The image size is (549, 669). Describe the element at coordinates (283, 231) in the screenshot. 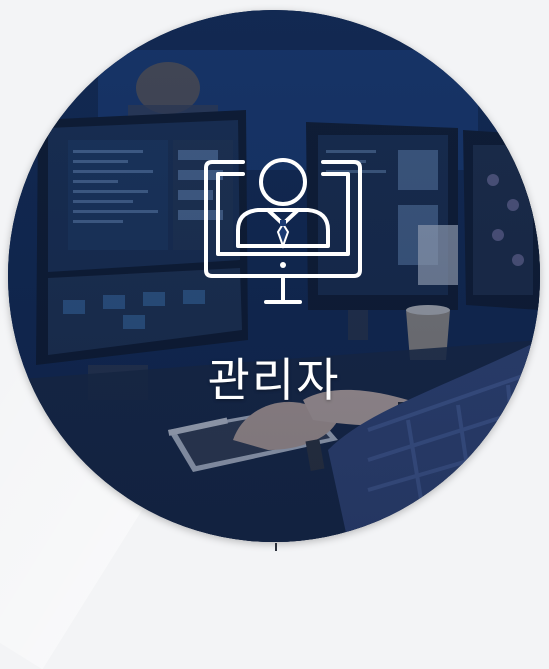

I see `admin-monitor-icon` at that location.